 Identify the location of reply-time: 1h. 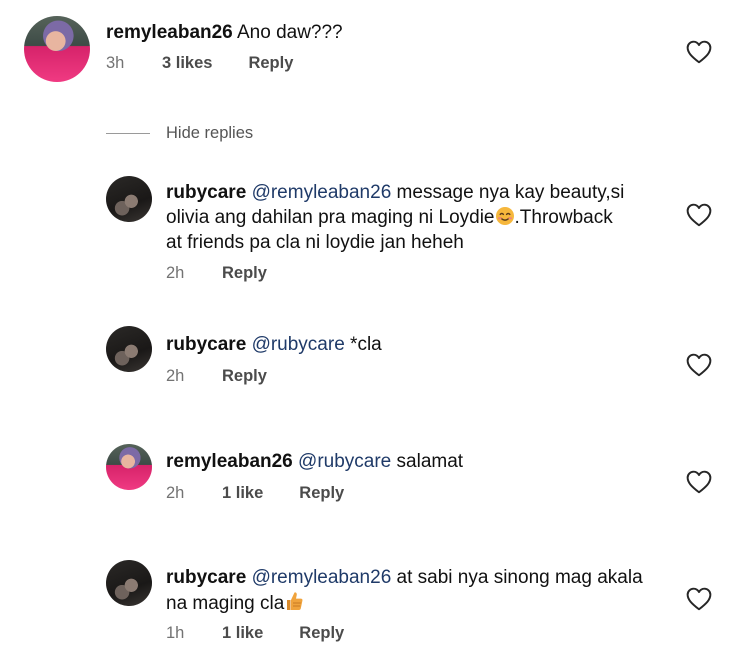
(175, 633).